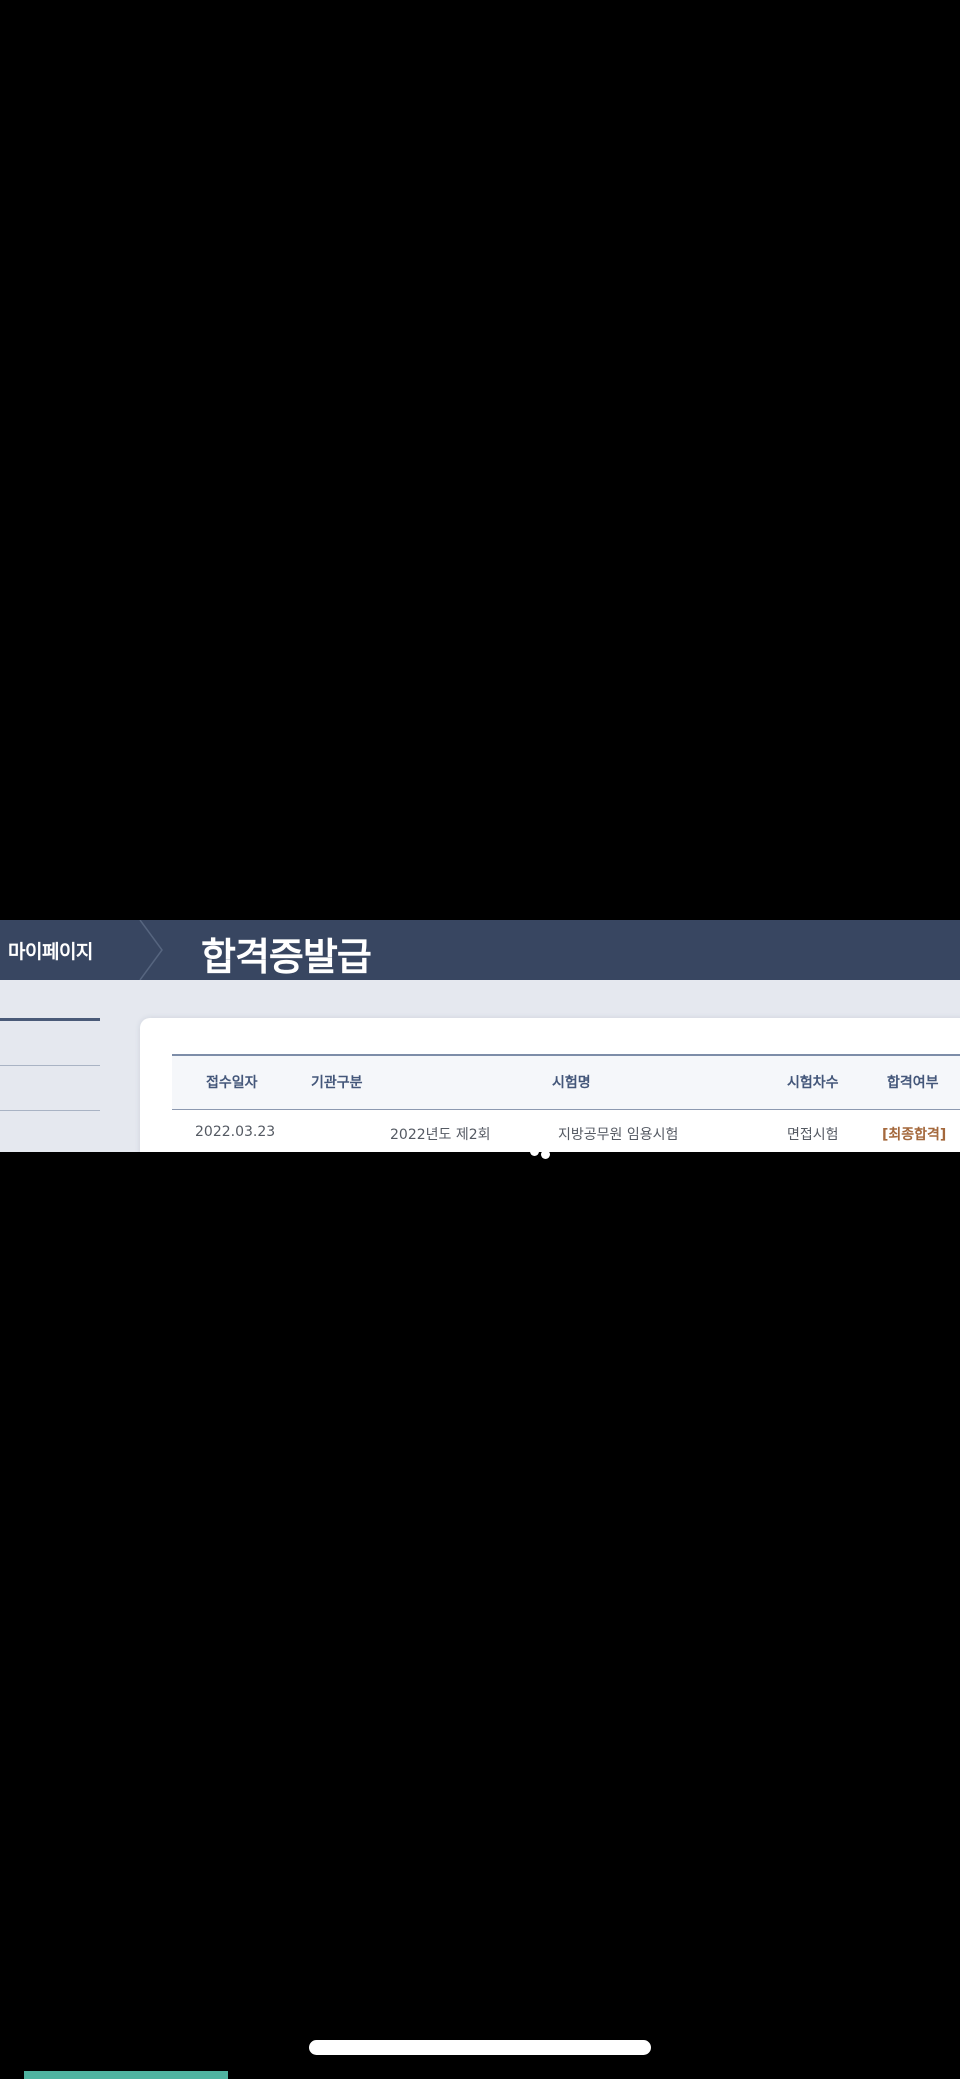  What do you see at coordinates (286, 957) in the screenshot?
I see `page-title: 합격증발급` at bounding box center [286, 957].